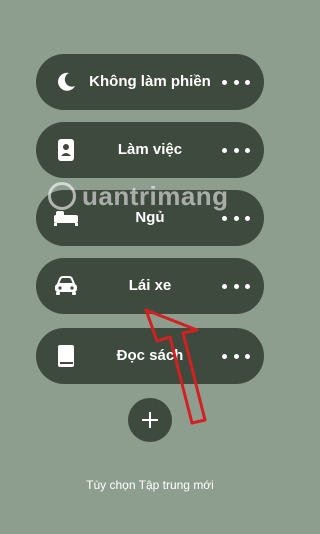  What do you see at coordinates (175, 366) in the screenshot?
I see `annotation-arrow` at bounding box center [175, 366].